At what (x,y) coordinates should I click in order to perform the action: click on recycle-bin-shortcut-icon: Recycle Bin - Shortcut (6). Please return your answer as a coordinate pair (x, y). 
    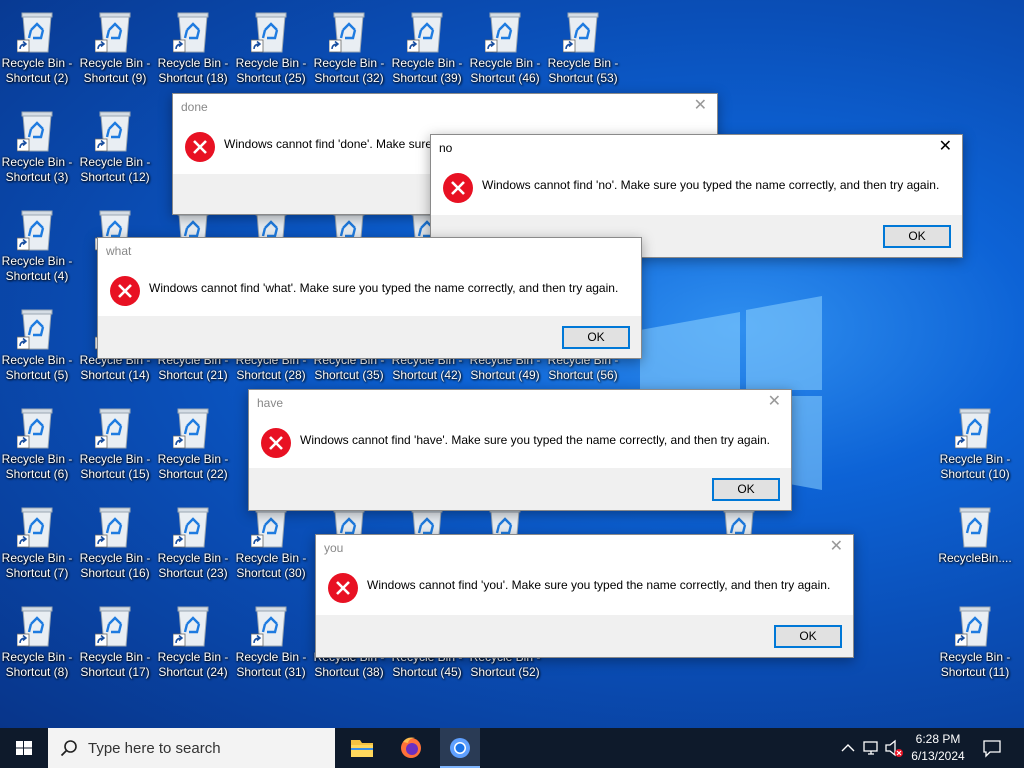
    Looking at the image, I should click on (37, 444).